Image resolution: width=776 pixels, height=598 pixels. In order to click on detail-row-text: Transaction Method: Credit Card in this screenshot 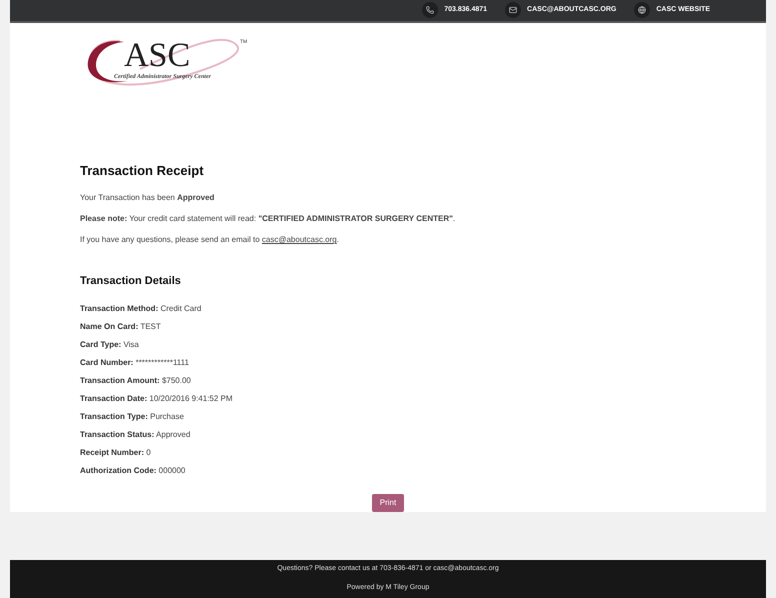, I will do `click(141, 309)`.